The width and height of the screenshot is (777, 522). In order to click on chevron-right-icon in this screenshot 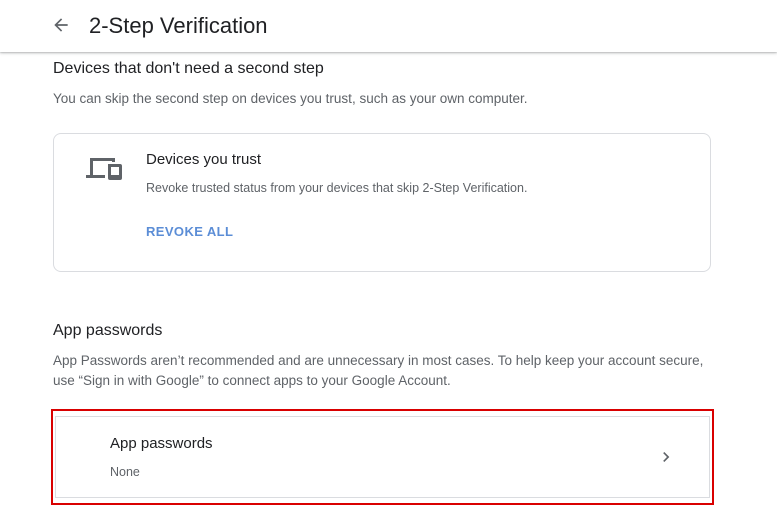, I will do `click(666, 457)`.